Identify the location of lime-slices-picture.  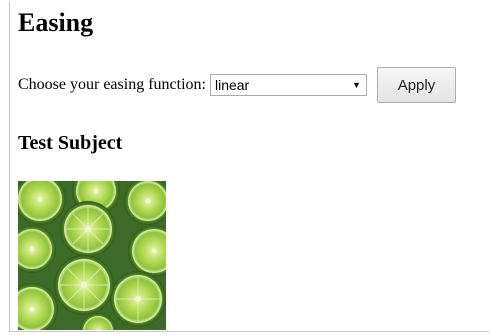
(92, 255).